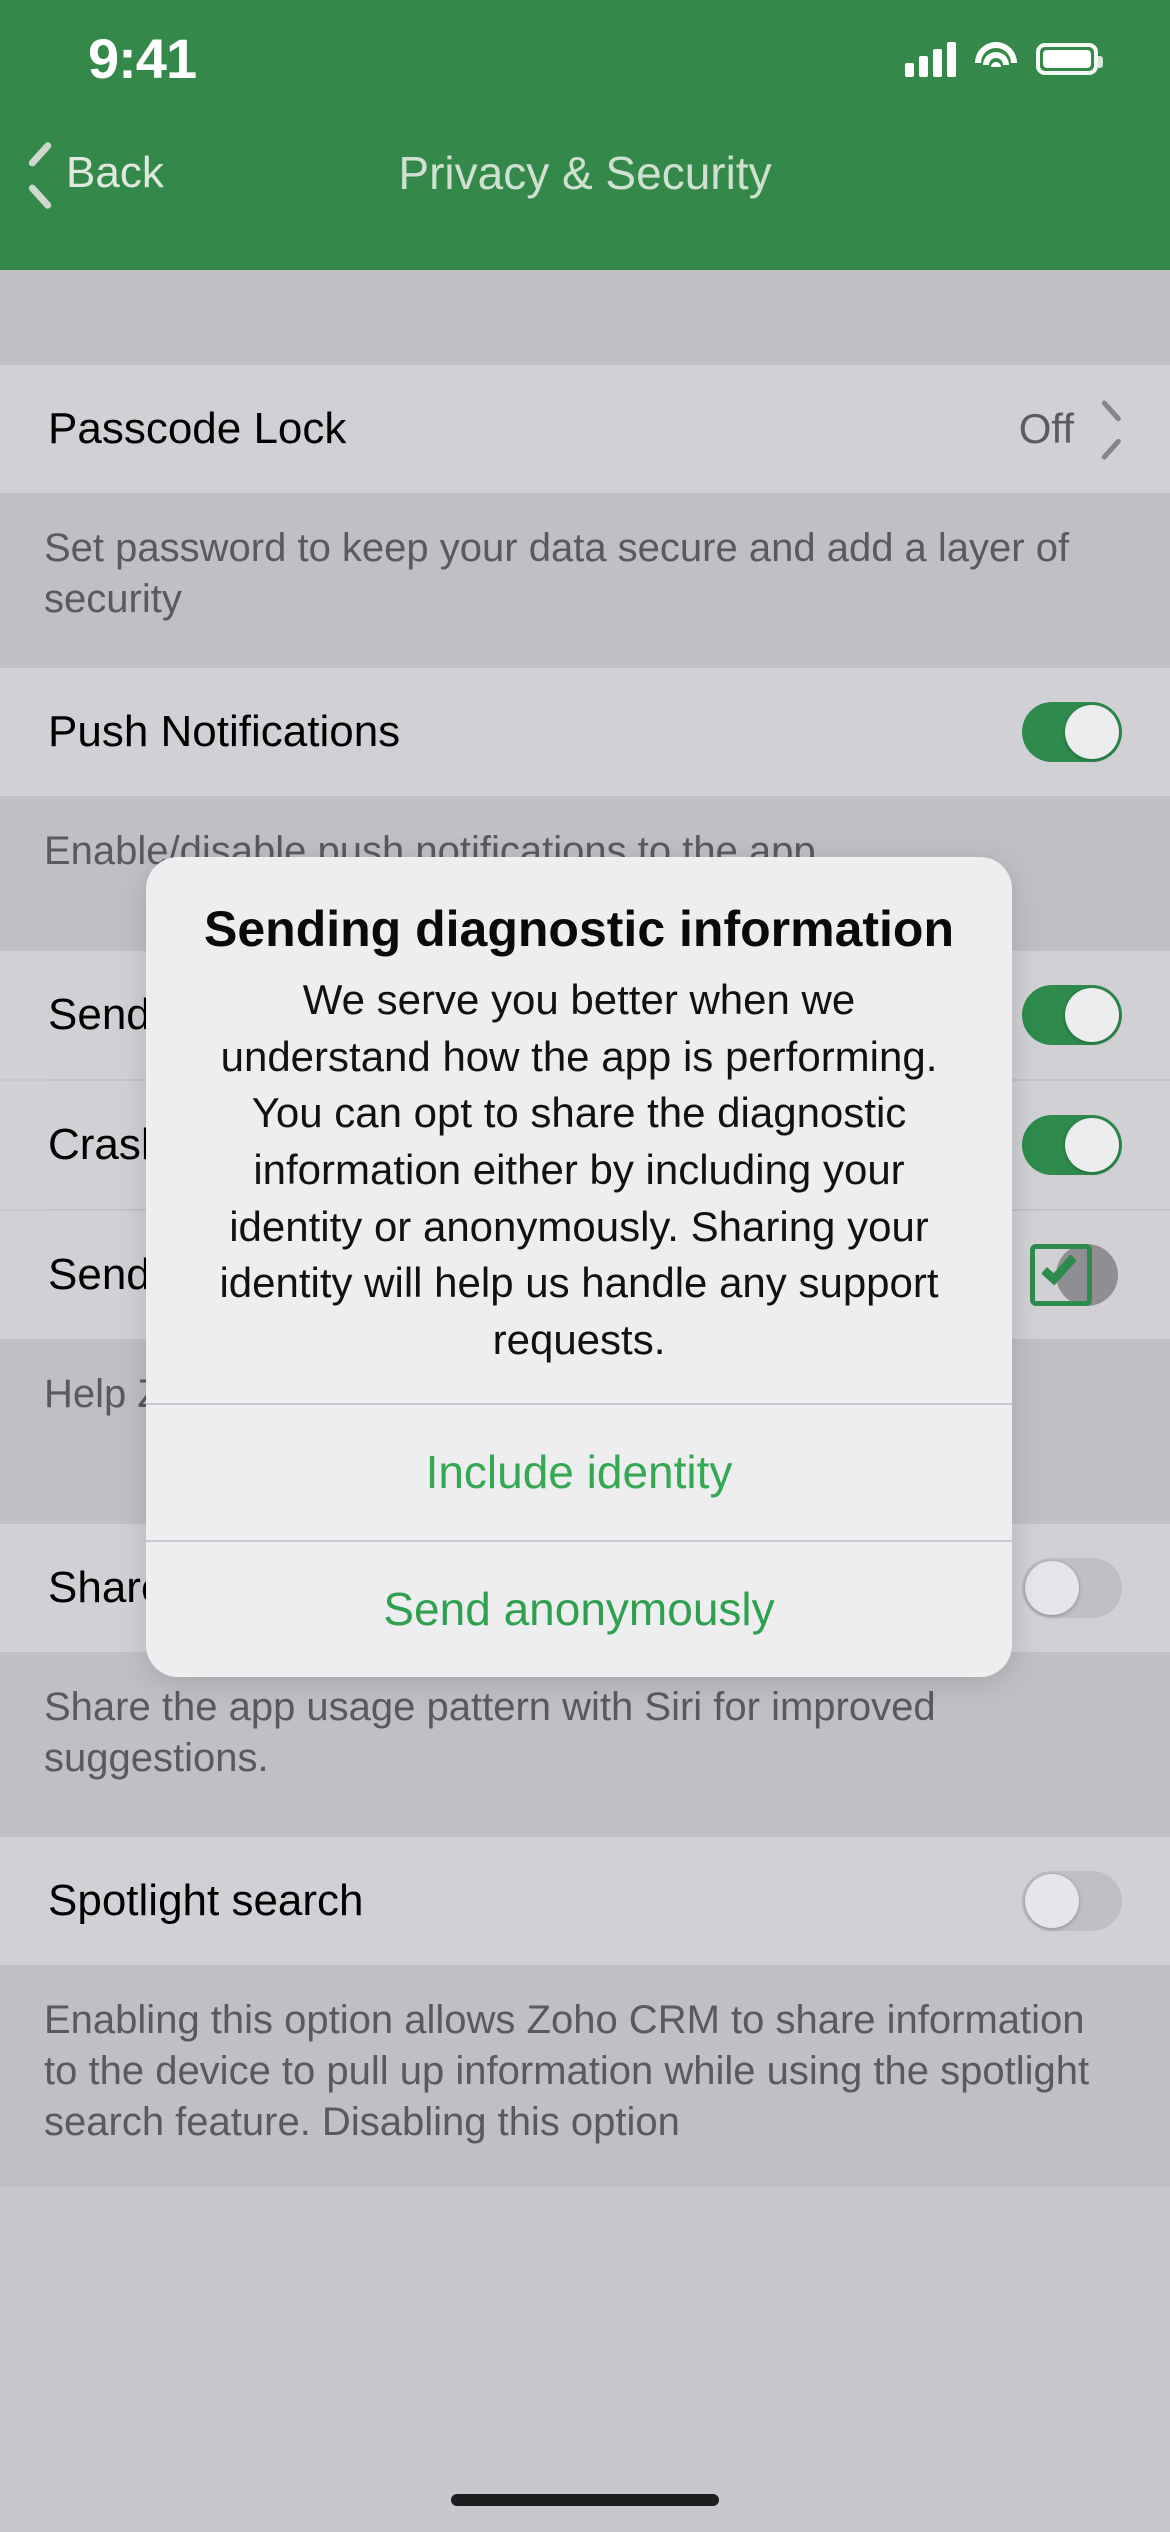  I want to click on toggle-share-user-activities, so click(1072, 1588).